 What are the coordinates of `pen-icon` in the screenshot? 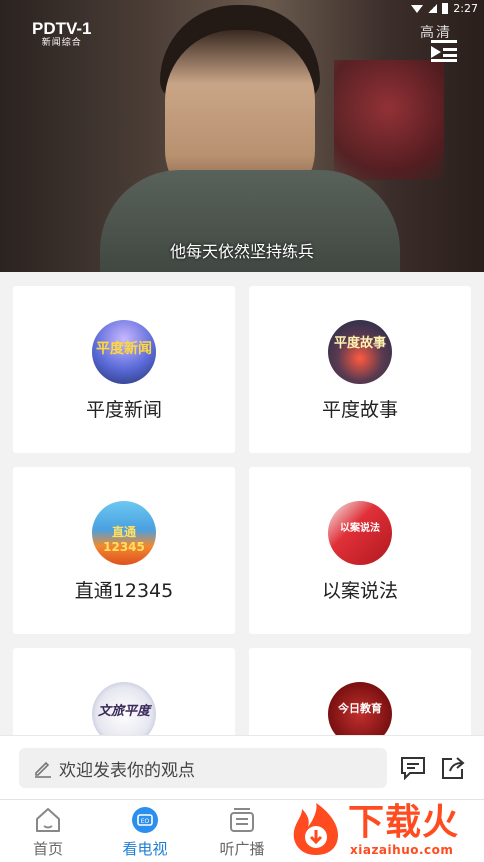 It's located at (43, 769).